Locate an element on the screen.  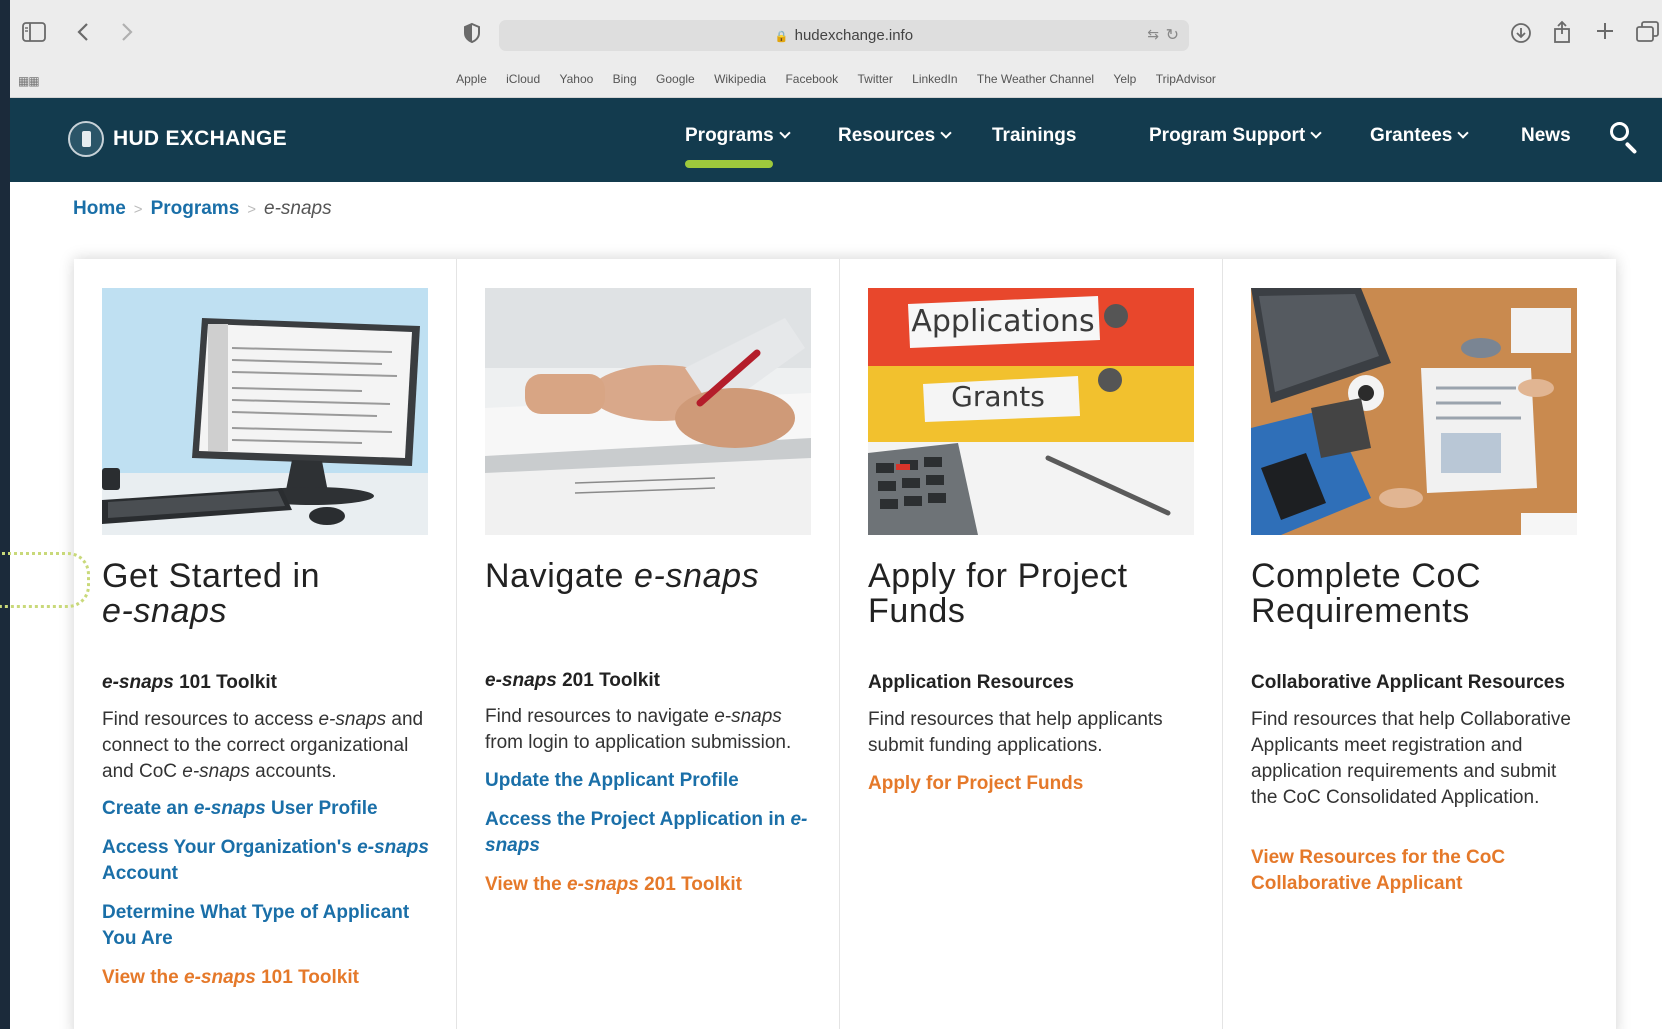
determine-applicant-type-link: Determine What Type of Applicant You Are is located at coordinates (267, 926).